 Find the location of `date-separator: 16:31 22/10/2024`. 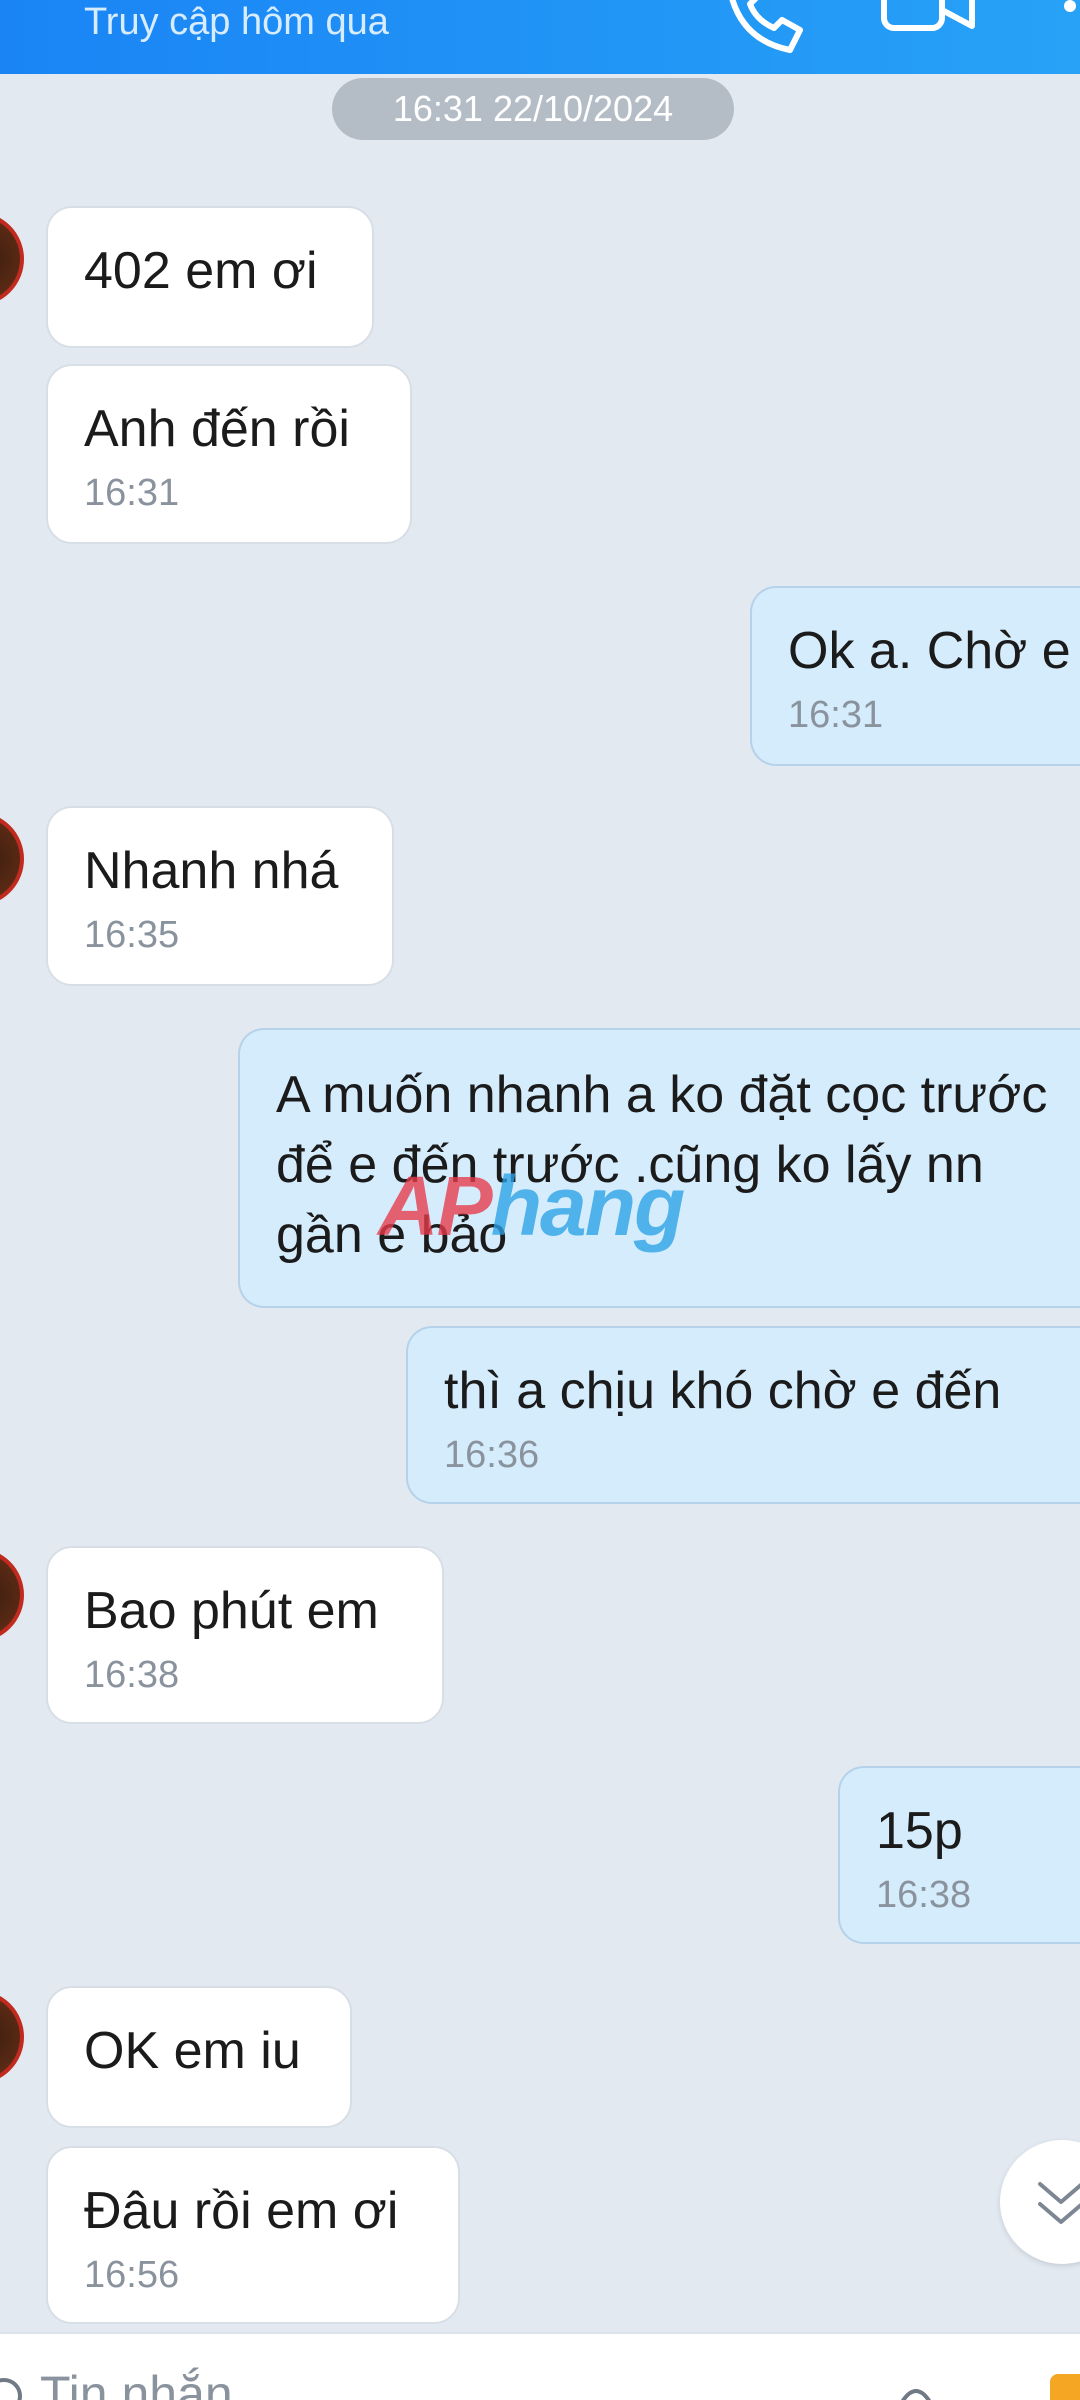

date-separator: 16:31 22/10/2024 is located at coordinates (533, 109).